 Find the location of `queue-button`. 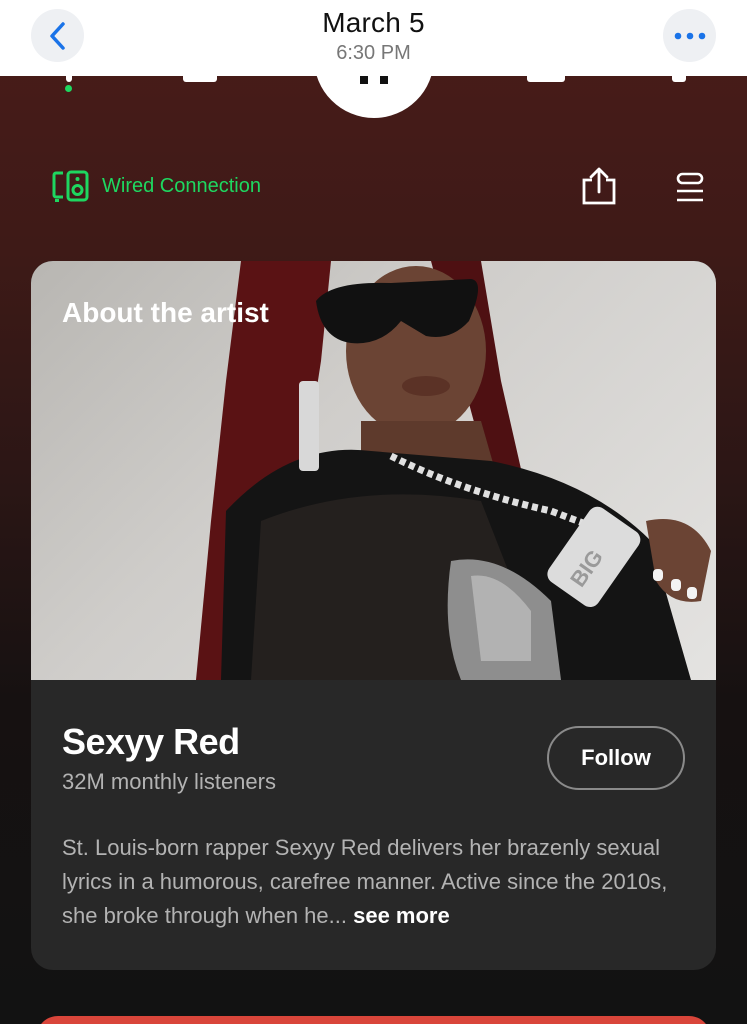

queue-button is located at coordinates (690, 190).